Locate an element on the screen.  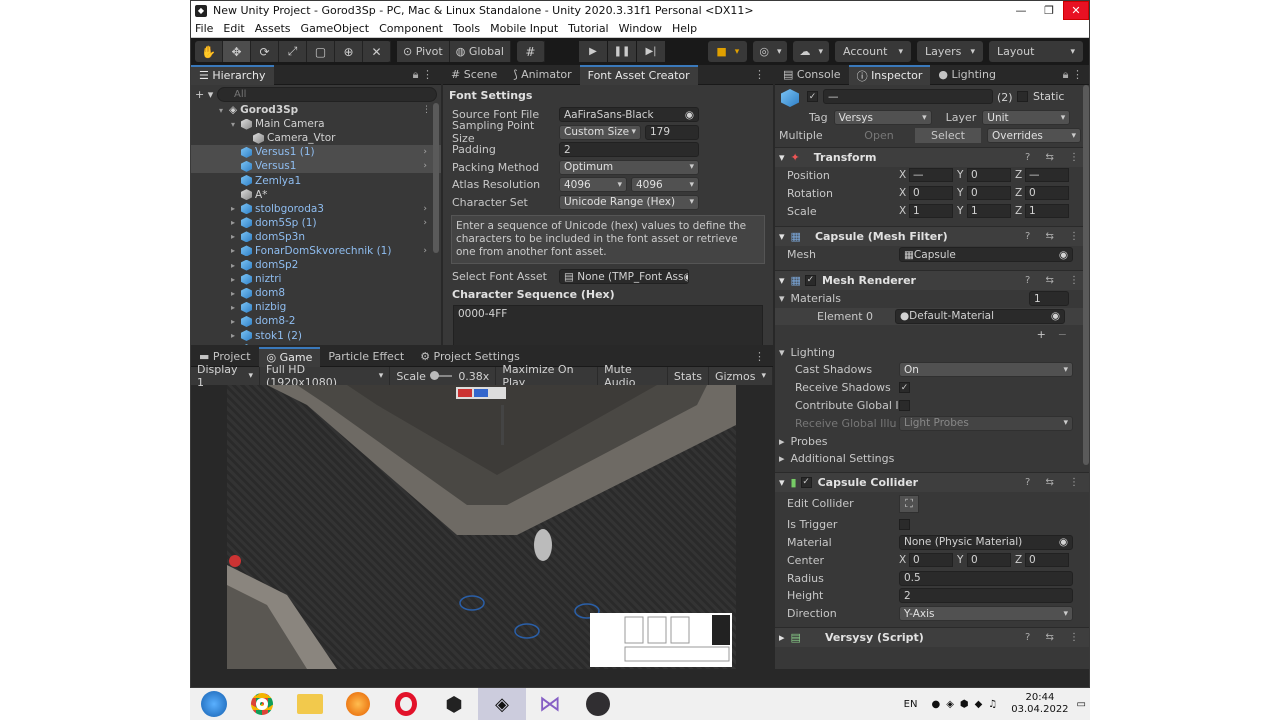
static-checkbox is located at coordinates (1022, 96).